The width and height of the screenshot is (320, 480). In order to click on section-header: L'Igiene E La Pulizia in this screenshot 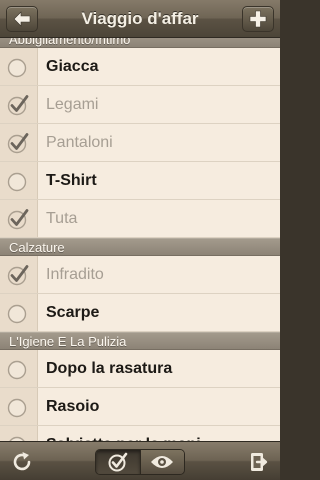, I will do `click(140, 341)`.